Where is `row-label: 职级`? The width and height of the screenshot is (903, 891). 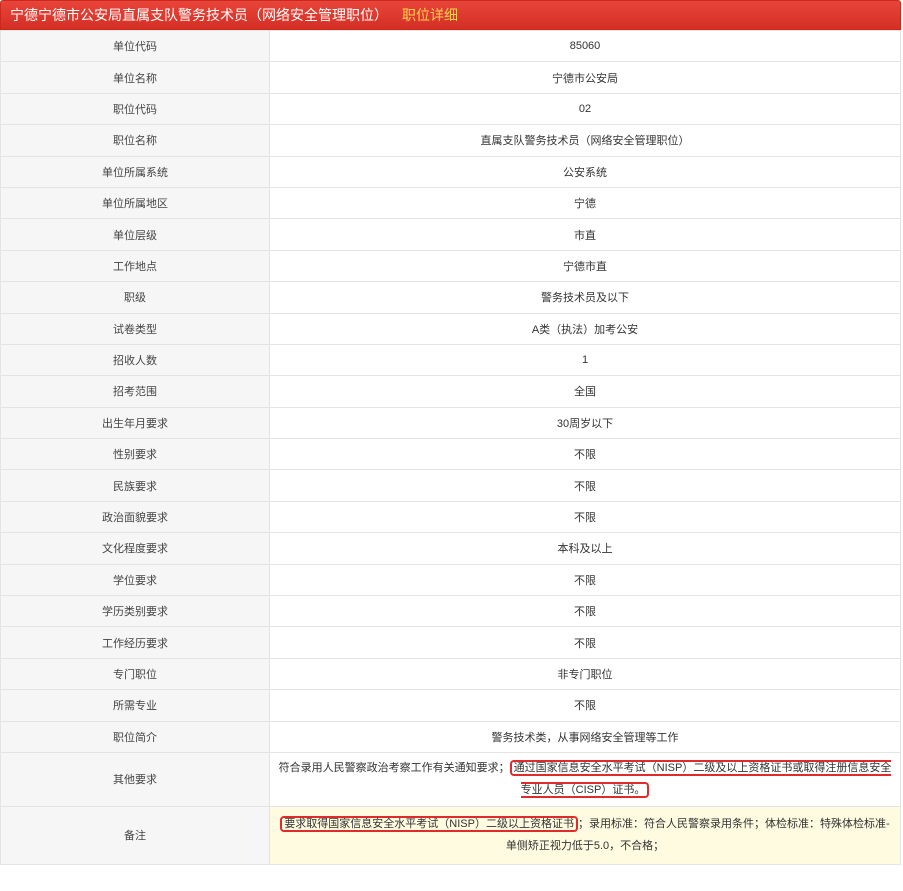 row-label: 职级 is located at coordinates (135, 297).